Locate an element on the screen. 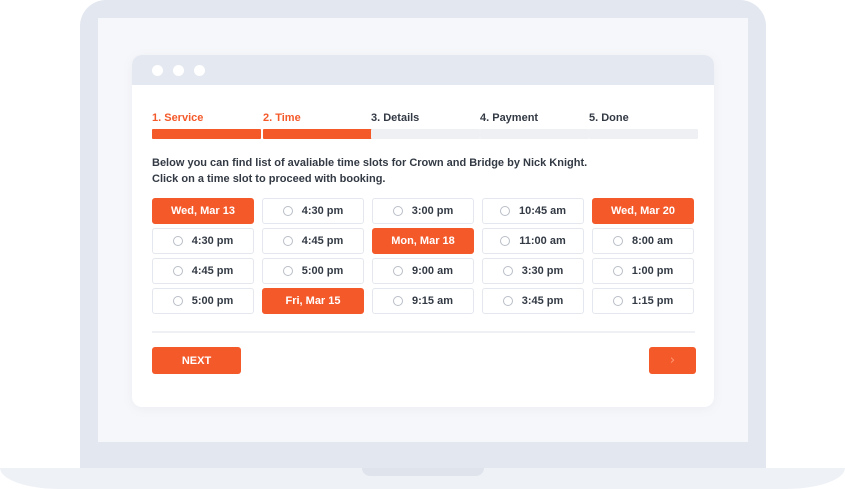  time-label: 10:45 am is located at coordinates (542, 211).